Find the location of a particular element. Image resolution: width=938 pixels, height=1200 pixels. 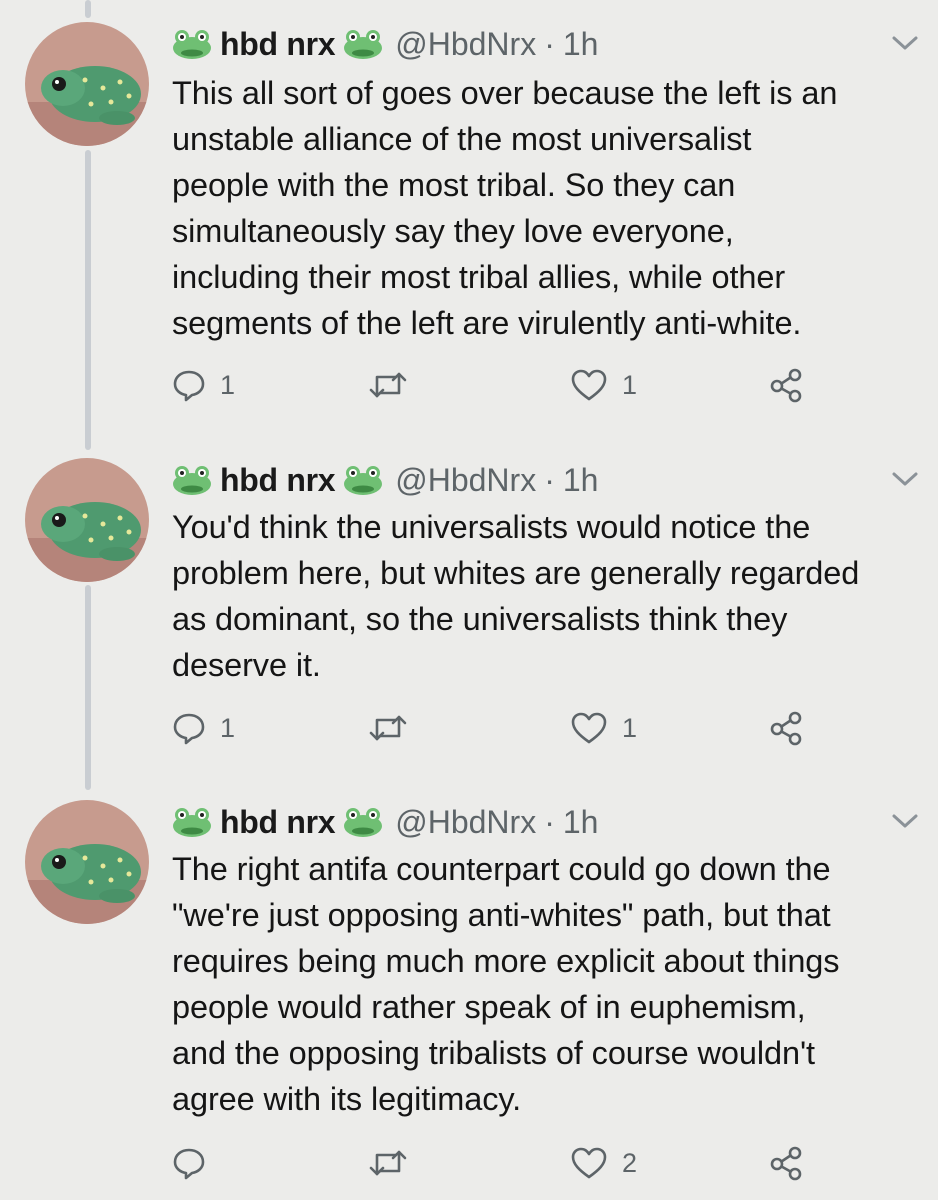

like-count: 2 is located at coordinates (630, 1162).